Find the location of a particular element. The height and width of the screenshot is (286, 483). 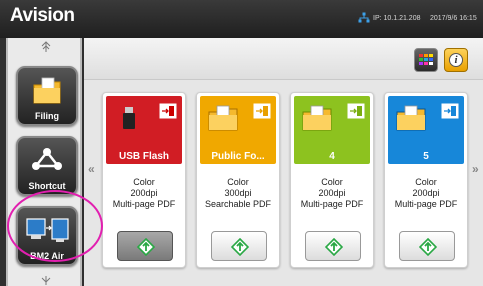

toolbar: i is located at coordinates (283, 59).